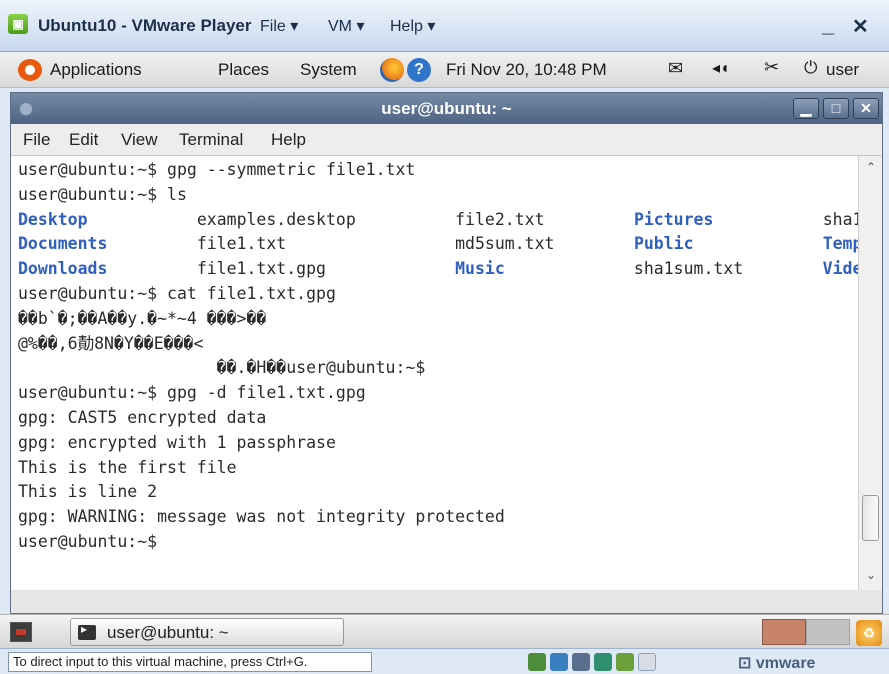  Describe the element at coordinates (21, 632) in the screenshot. I see `show-desktop-icon` at that location.